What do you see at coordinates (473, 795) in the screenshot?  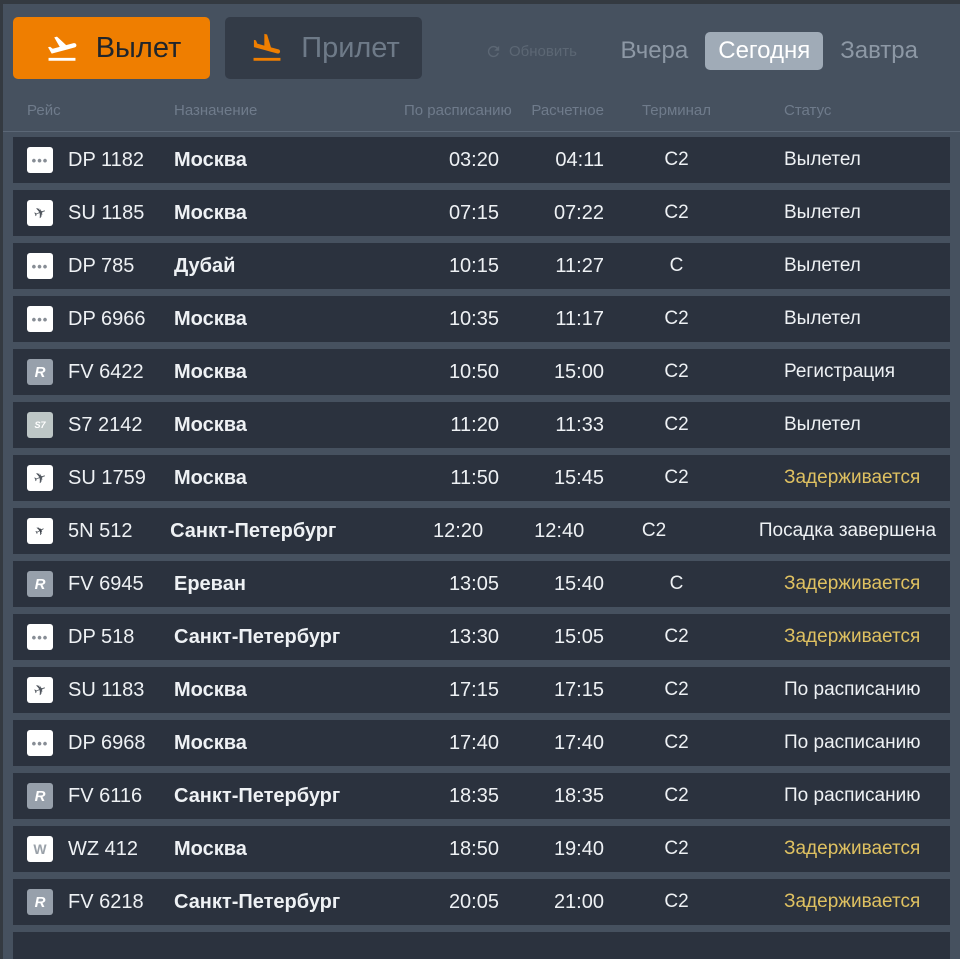 I see `scheduled-time: 18:35` at bounding box center [473, 795].